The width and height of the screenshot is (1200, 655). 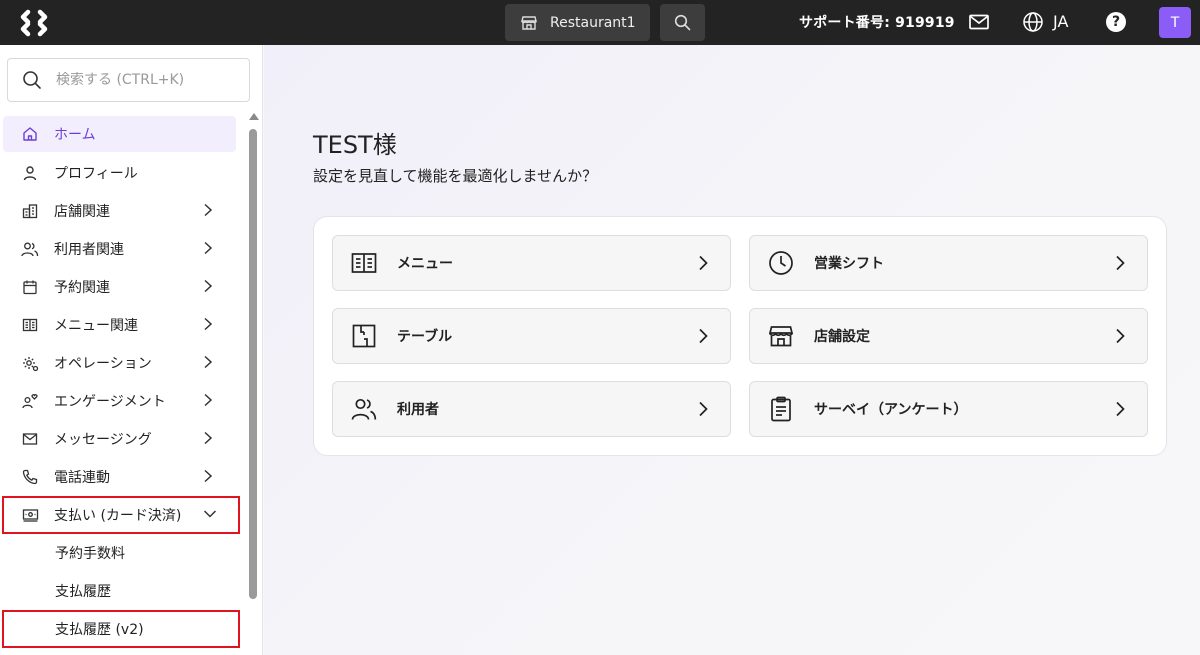 What do you see at coordinates (121, 211) in the screenshot?
I see `sidebar-item-store: 店舗関連` at bounding box center [121, 211].